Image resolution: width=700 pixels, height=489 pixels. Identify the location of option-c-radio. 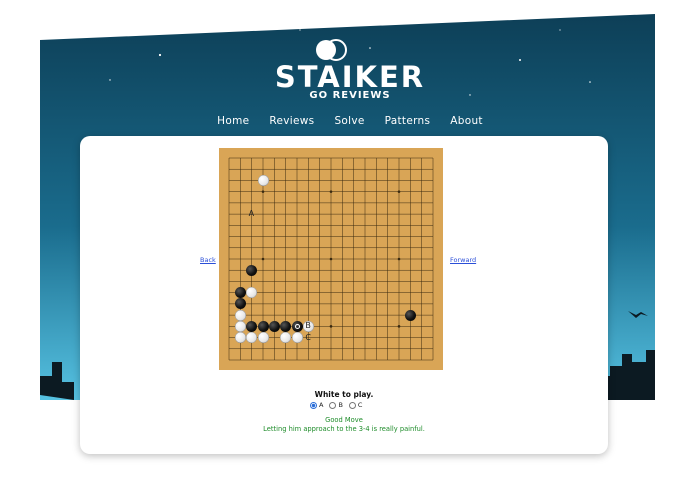
(352, 405).